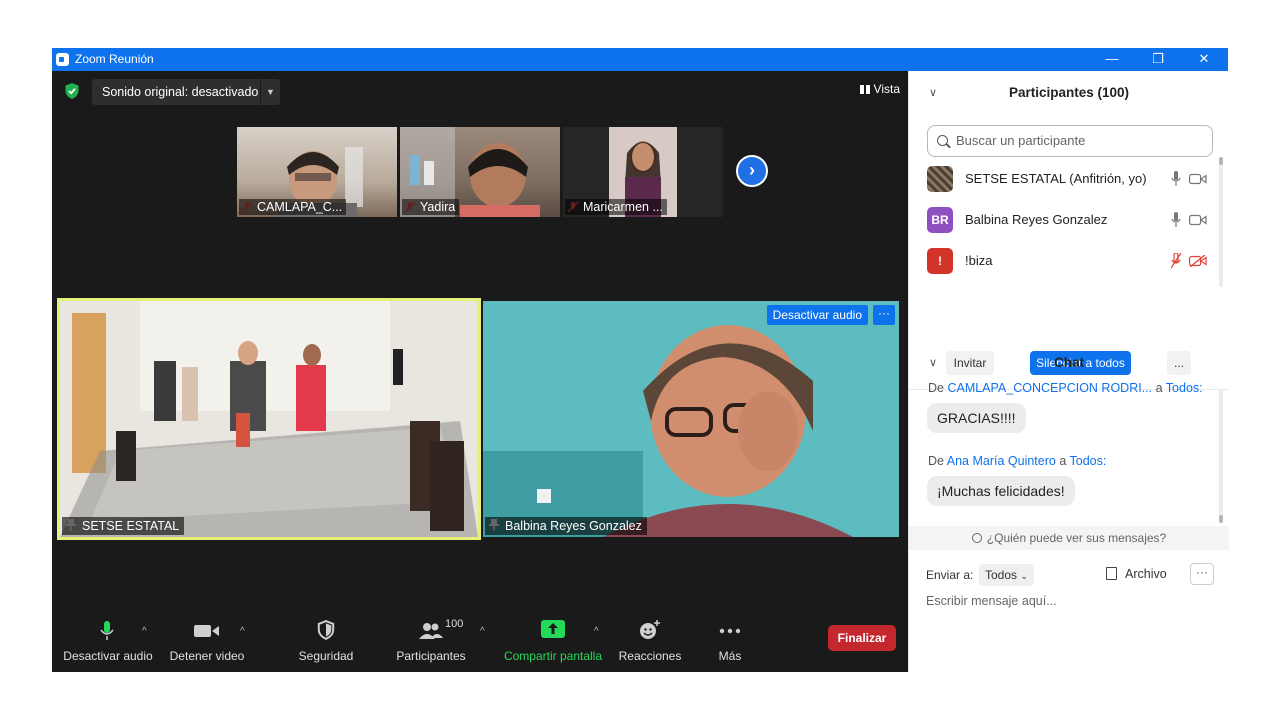 This screenshot has height=720, width=1280. What do you see at coordinates (1071, 576) in the screenshot?
I see `send-to-row: Enviar a: Todos ⌄ Archivo ···` at bounding box center [1071, 576].